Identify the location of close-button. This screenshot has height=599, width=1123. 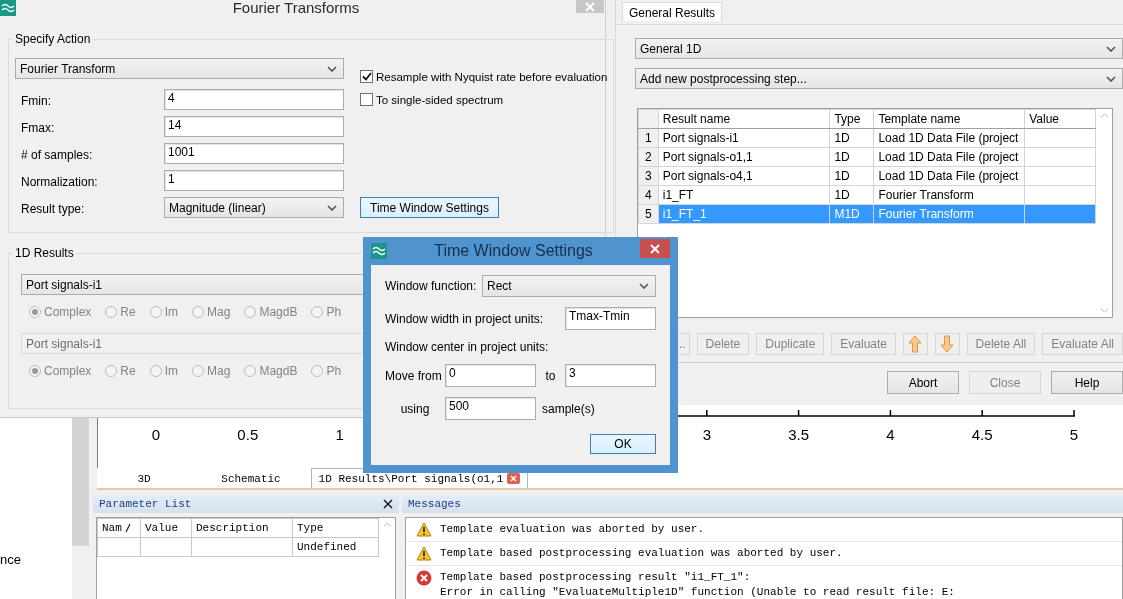
(655, 248).